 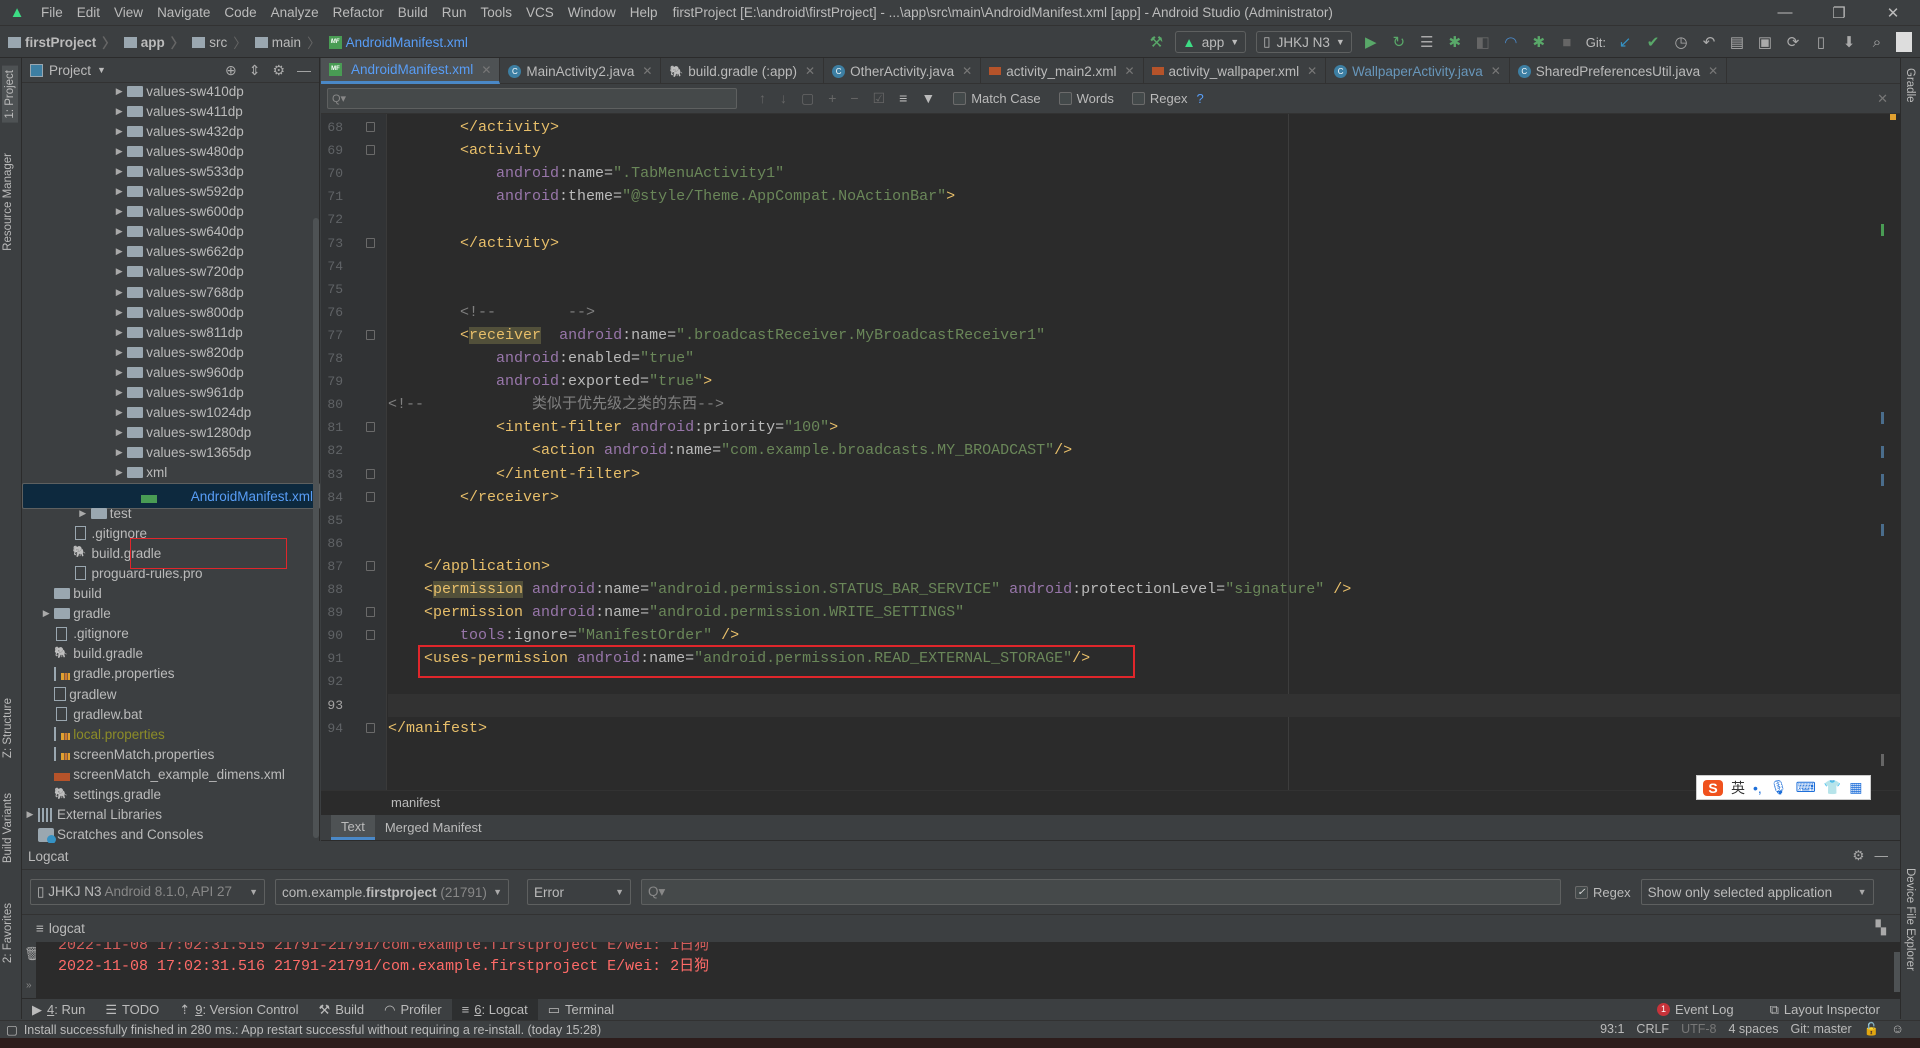 I want to click on tree-item: settings.gradle, so click(x=171, y=795).